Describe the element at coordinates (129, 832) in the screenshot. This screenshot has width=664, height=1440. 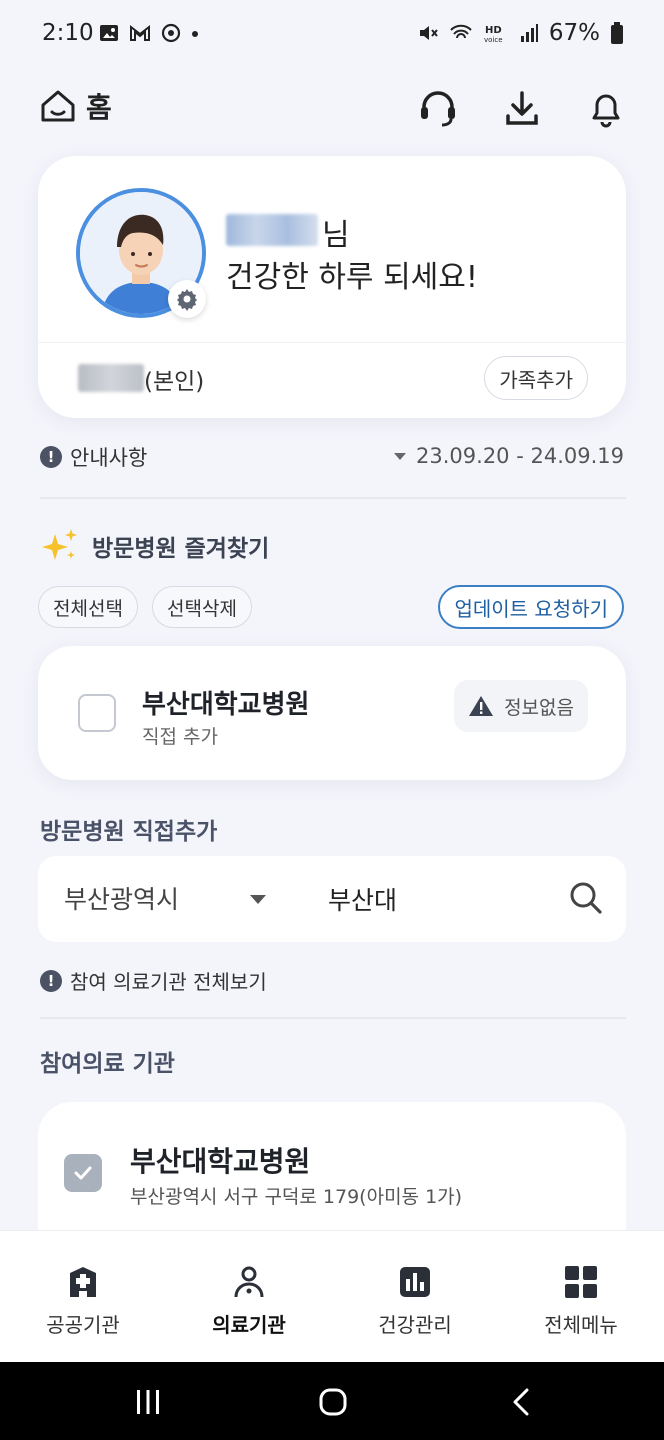
I see `direct-add-title: 방문병원 직접추가` at that location.